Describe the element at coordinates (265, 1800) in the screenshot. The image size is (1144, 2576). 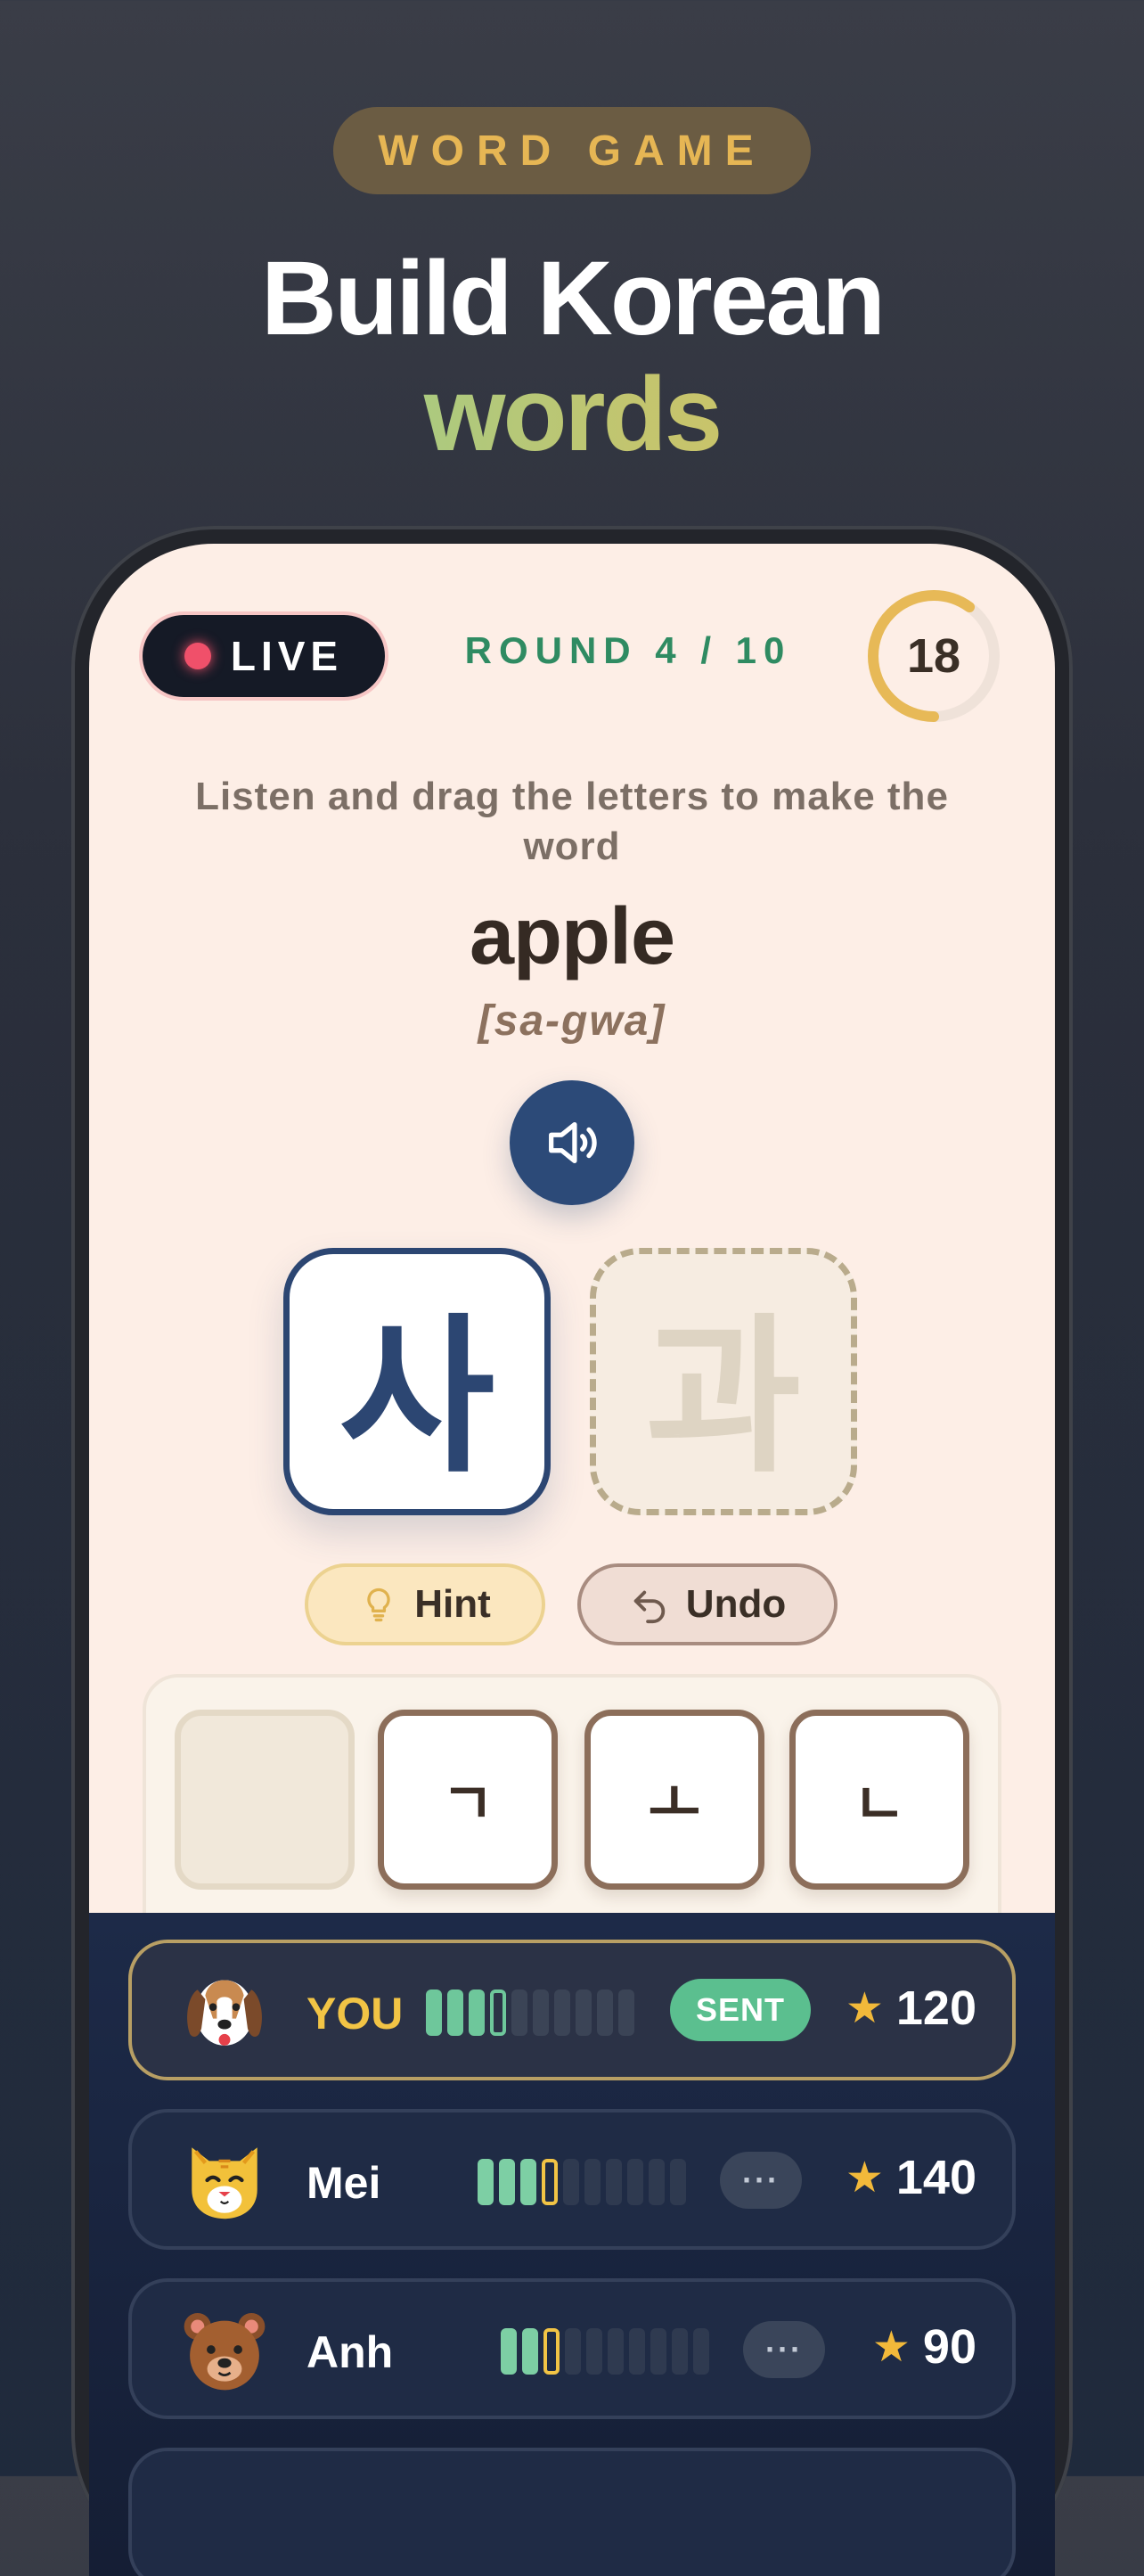
I see `letter-tile-used` at that location.